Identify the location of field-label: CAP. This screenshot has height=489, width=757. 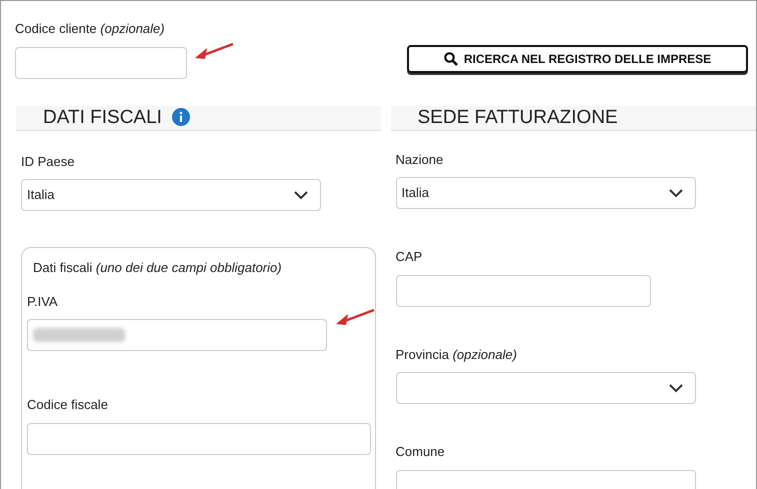
(410, 257).